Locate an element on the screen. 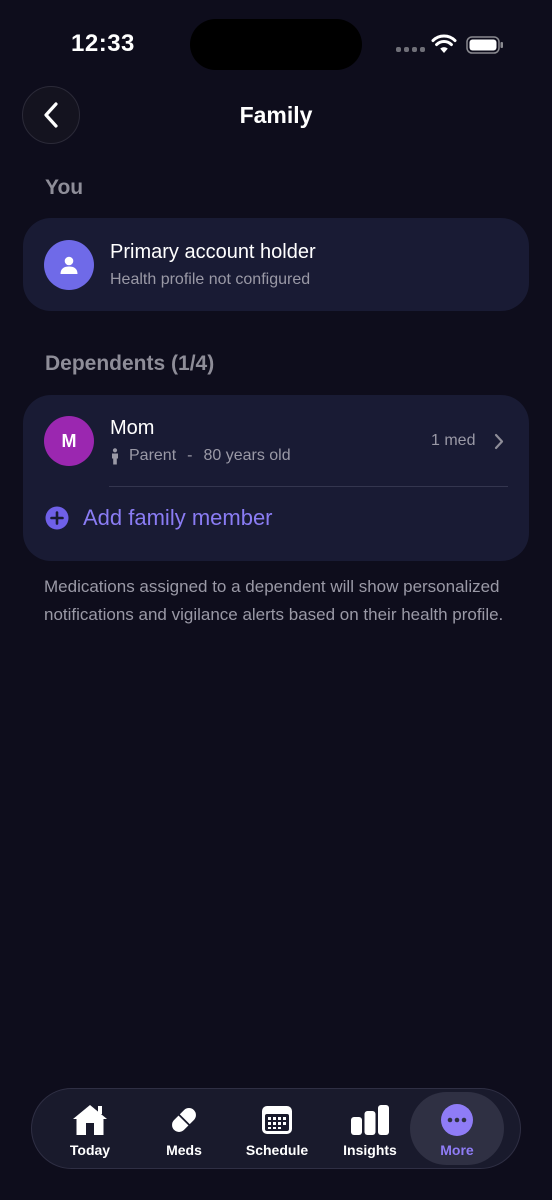 Image resolution: width=552 pixels, height=1200 pixels. chevron-right-icon is located at coordinates (499, 441).